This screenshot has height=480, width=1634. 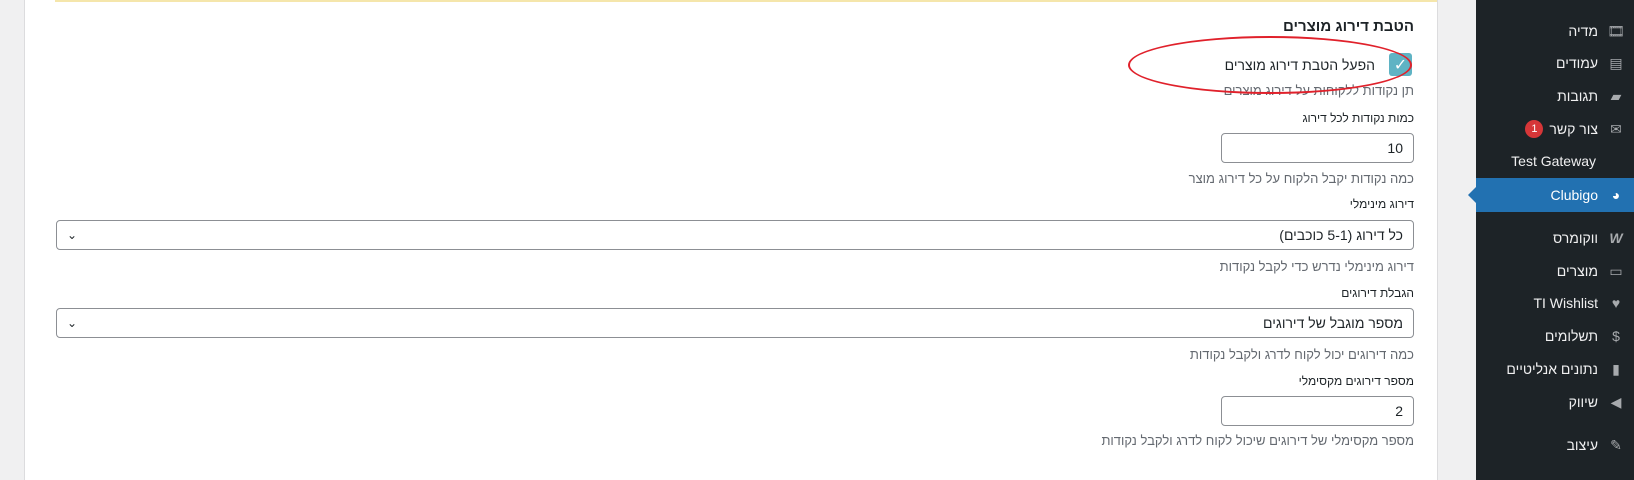 I want to click on woocommerce-icon: W, so click(x=1616, y=238).